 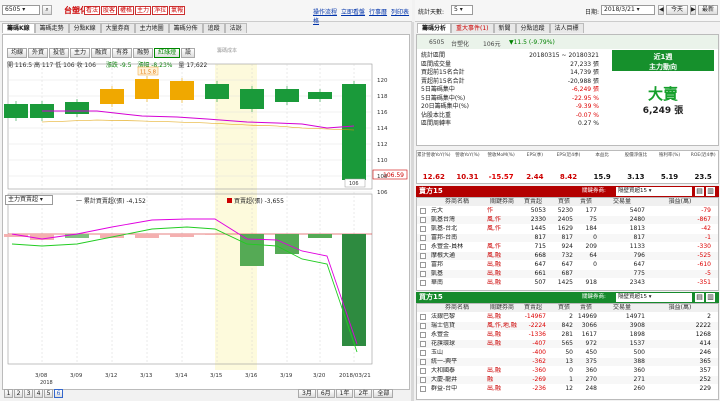 I want to click on date-picker: 2018/3/21 ▾, so click(x=628, y=10).